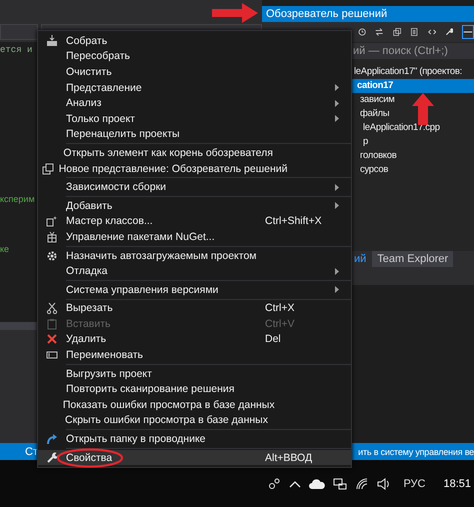 The image size is (474, 507). Describe the element at coordinates (194, 374) in the screenshot. I see `menu-item: Выгрузить проект` at that location.